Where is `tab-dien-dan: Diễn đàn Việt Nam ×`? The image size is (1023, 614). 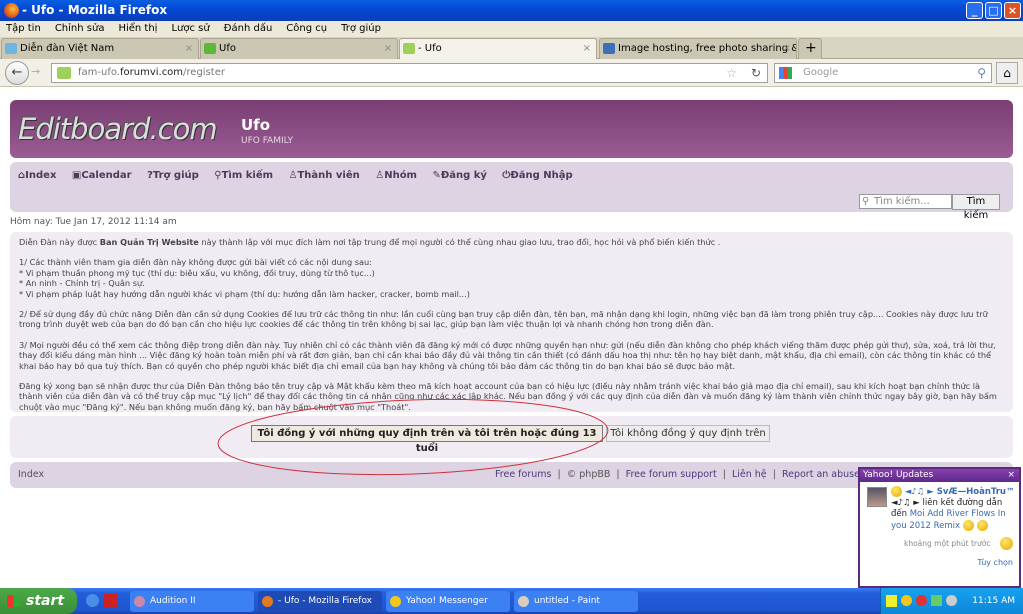
tab-dien-dan: Diễn đàn Việt Nam × is located at coordinates (100, 48).